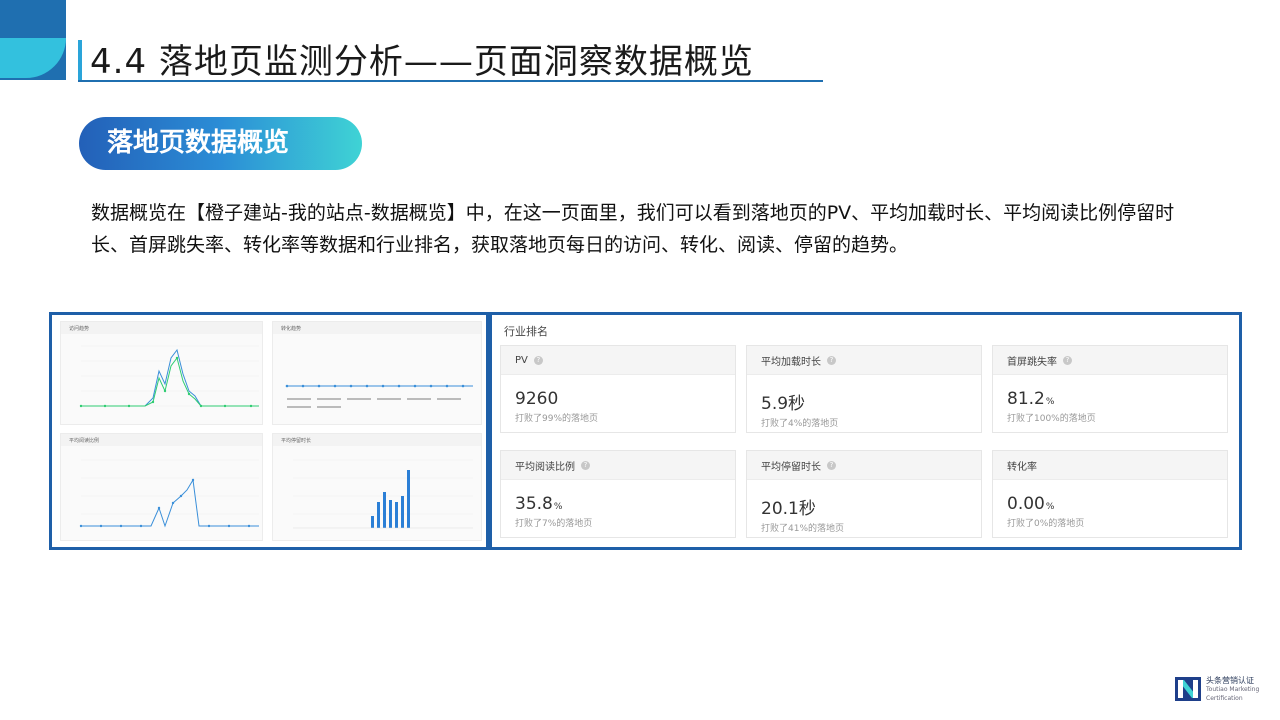 The width and height of the screenshot is (1280, 720). What do you see at coordinates (1022, 467) in the screenshot?
I see `metric-label: 转化率` at bounding box center [1022, 467].